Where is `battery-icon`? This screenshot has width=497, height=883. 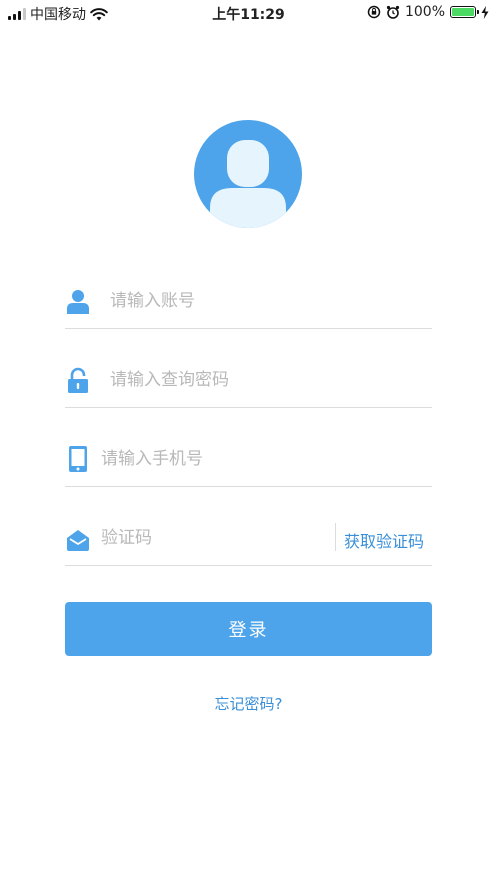 battery-icon is located at coordinates (464, 12).